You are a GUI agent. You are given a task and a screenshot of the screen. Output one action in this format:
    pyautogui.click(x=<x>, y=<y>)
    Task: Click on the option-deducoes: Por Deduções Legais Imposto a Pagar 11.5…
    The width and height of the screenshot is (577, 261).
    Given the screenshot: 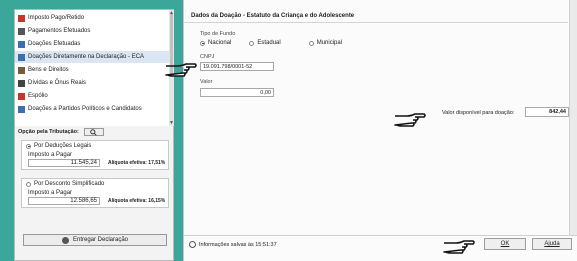 What is the action you would take?
    pyautogui.click(x=95, y=155)
    